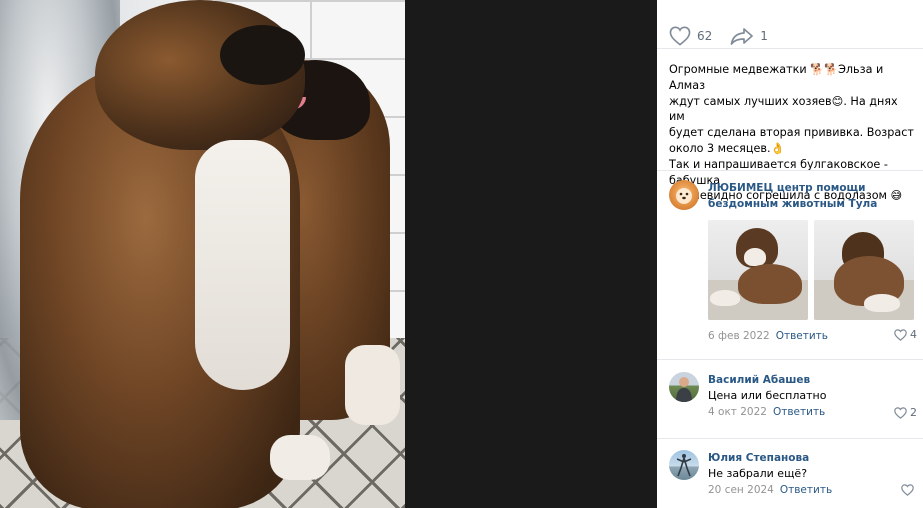 The width and height of the screenshot is (923, 508). Describe the element at coordinates (787, 188) in the screenshot. I see `comment-author-line: ЛЮБИМЕЦ центр помощи` at that location.